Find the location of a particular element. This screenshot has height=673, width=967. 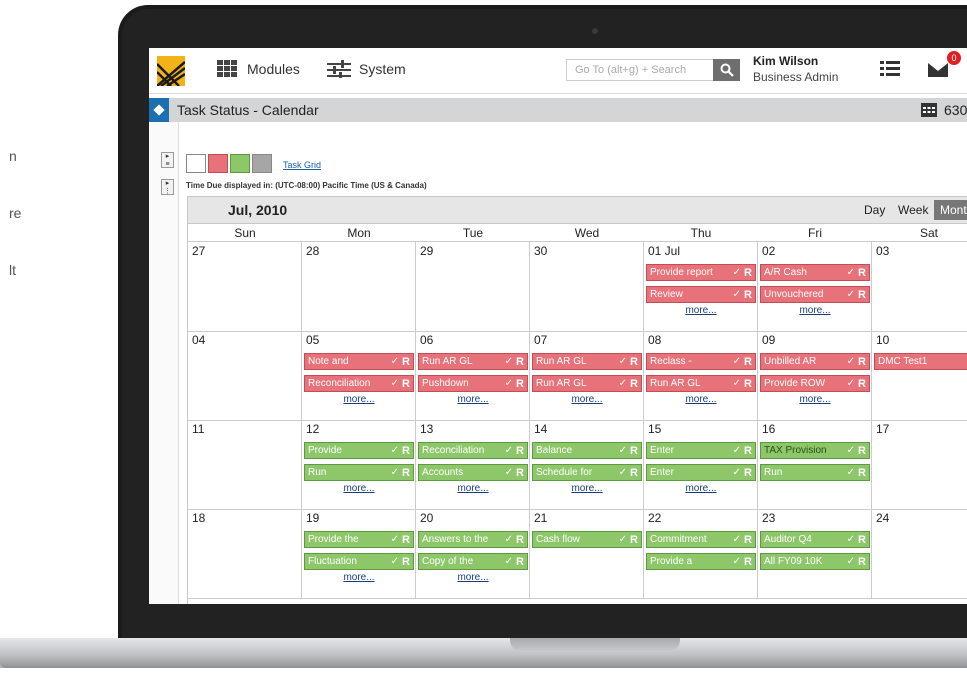

task-item: Pushdown ✓ R is located at coordinates (473, 383).